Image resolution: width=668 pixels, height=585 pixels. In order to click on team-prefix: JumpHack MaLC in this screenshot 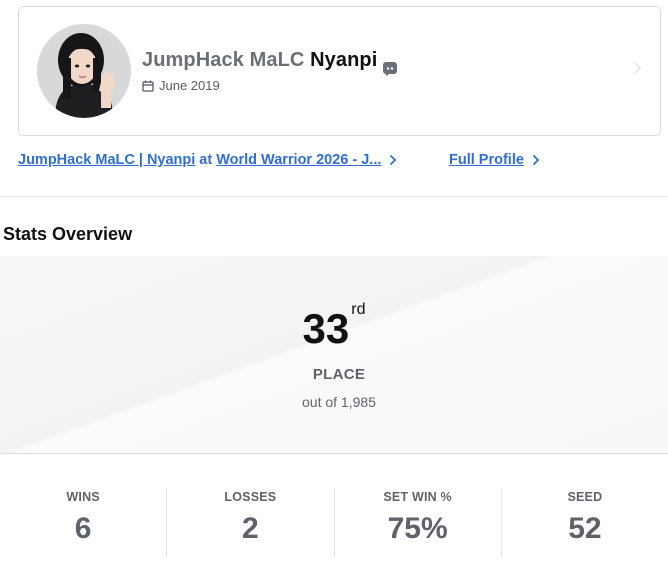, I will do `click(223, 60)`.